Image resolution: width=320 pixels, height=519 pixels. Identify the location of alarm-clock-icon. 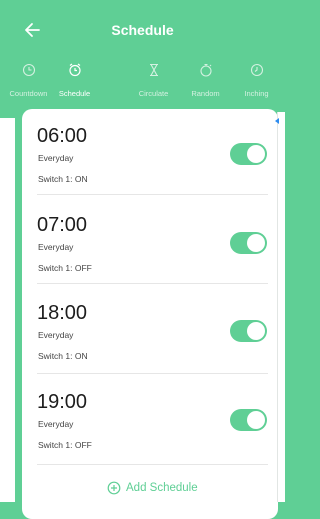
(74, 70).